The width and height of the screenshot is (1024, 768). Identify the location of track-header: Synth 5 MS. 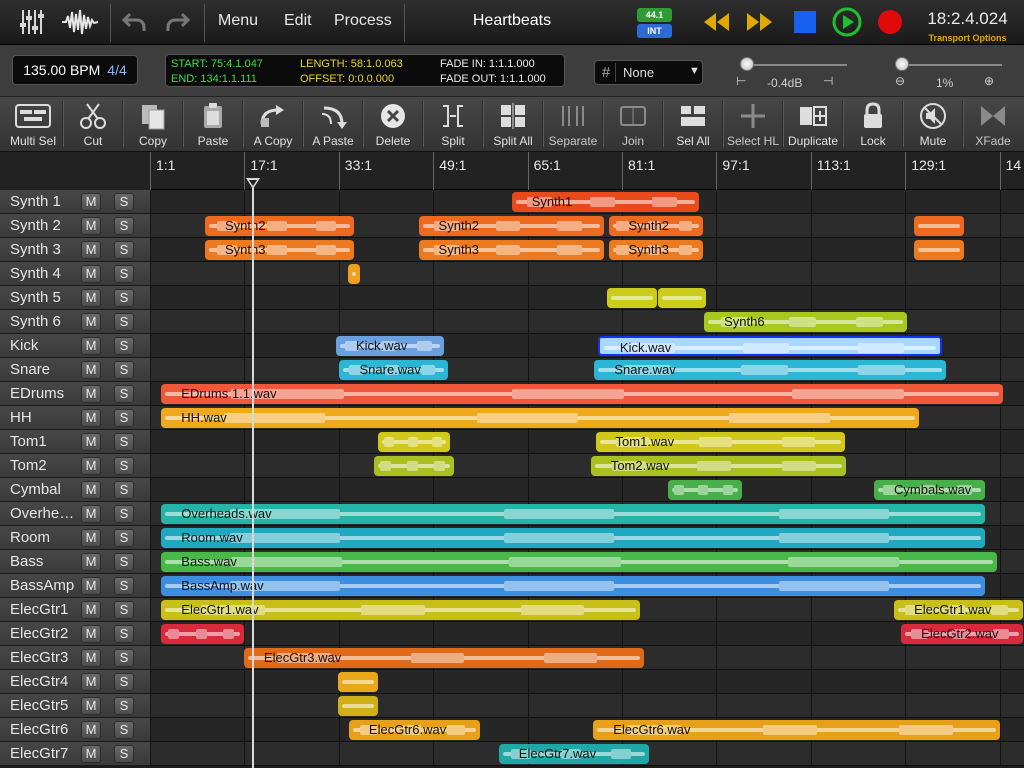
(75, 298).